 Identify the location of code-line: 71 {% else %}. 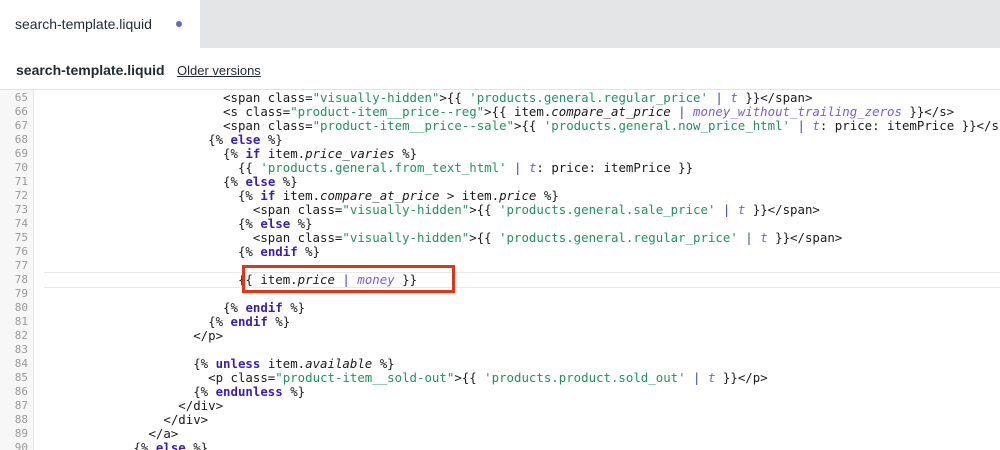
(500, 182).